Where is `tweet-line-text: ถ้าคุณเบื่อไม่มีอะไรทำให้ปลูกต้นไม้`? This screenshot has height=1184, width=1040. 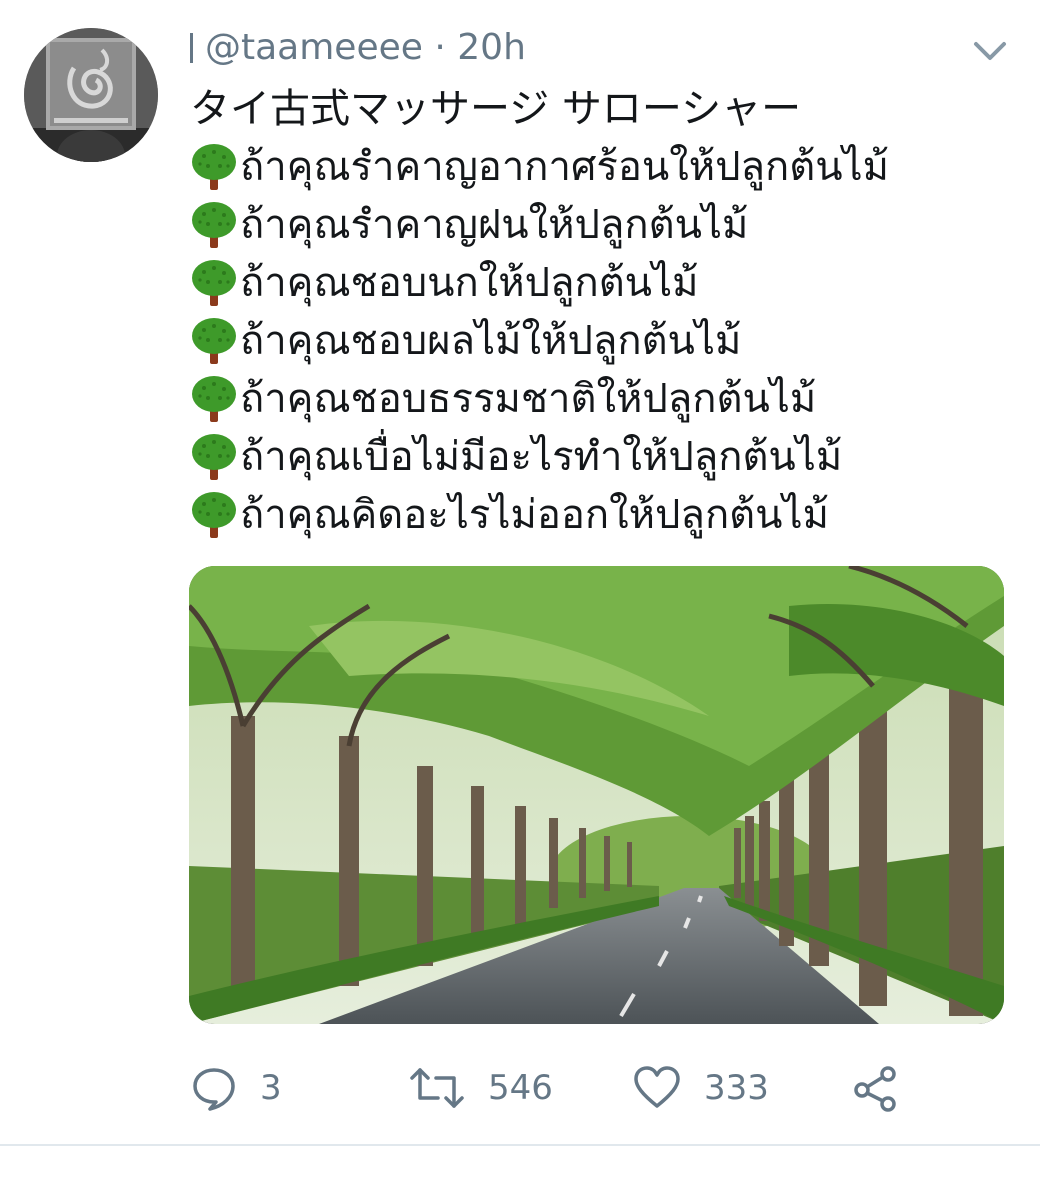 tweet-line-text: ถ้าคุณเบื่อไม่มีอะไรทำให้ปลูกต้นไม้ is located at coordinates (541, 457).